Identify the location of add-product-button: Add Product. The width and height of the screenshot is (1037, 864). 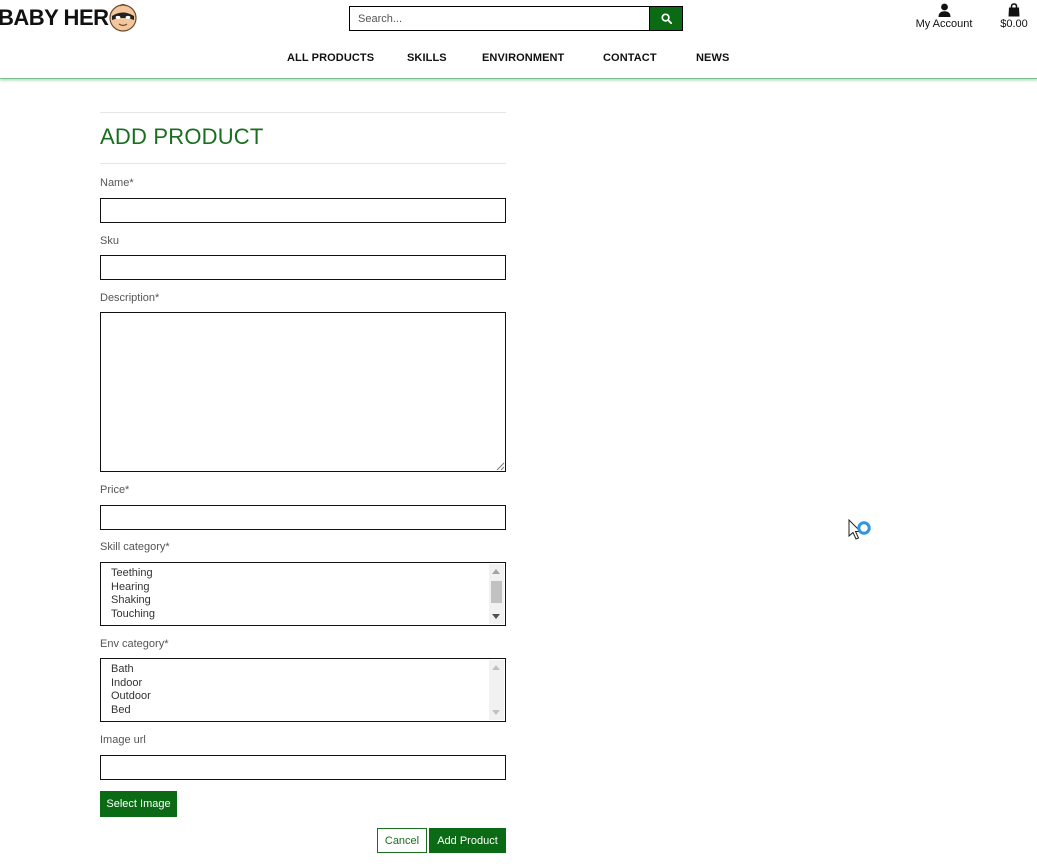
(467, 840).